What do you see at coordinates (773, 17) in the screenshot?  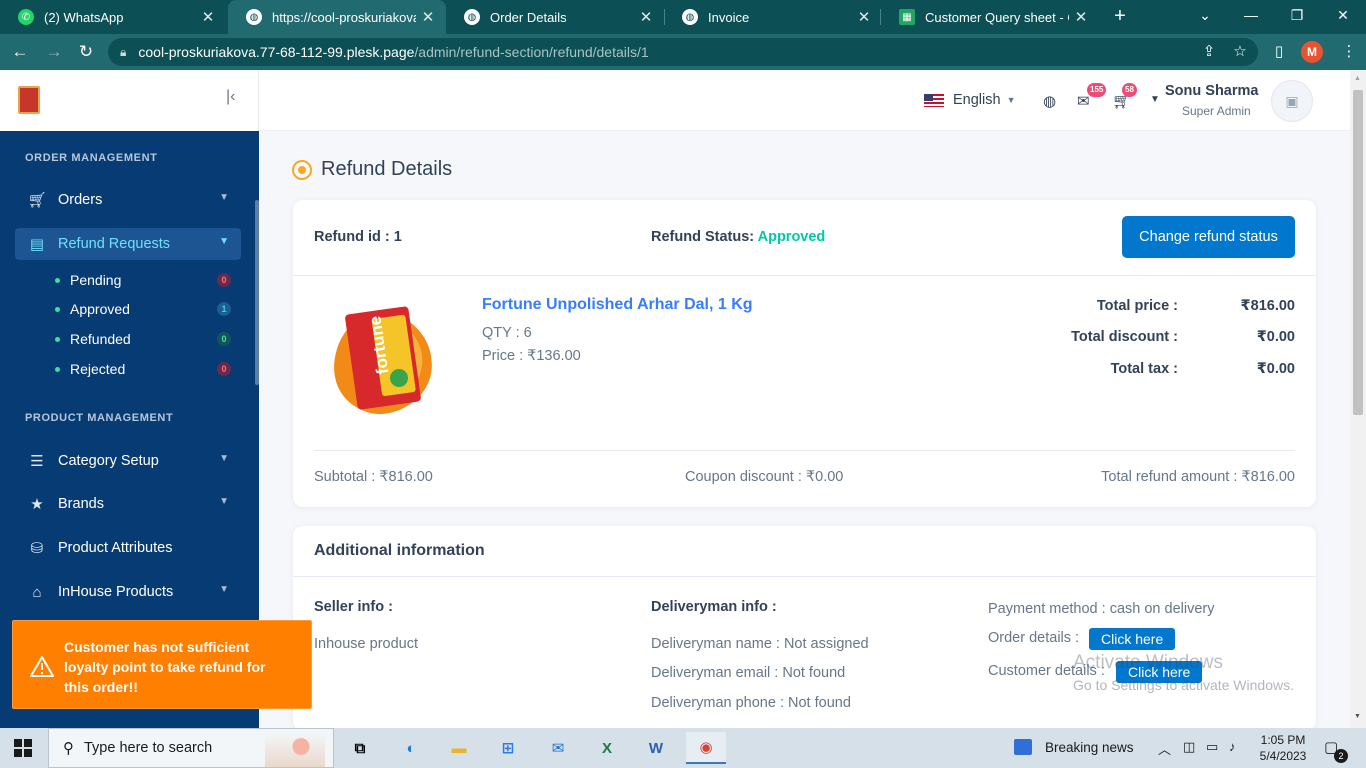 I see `tab-invoice: ◍ Invoice ✕` at bounding box center [773, 17].